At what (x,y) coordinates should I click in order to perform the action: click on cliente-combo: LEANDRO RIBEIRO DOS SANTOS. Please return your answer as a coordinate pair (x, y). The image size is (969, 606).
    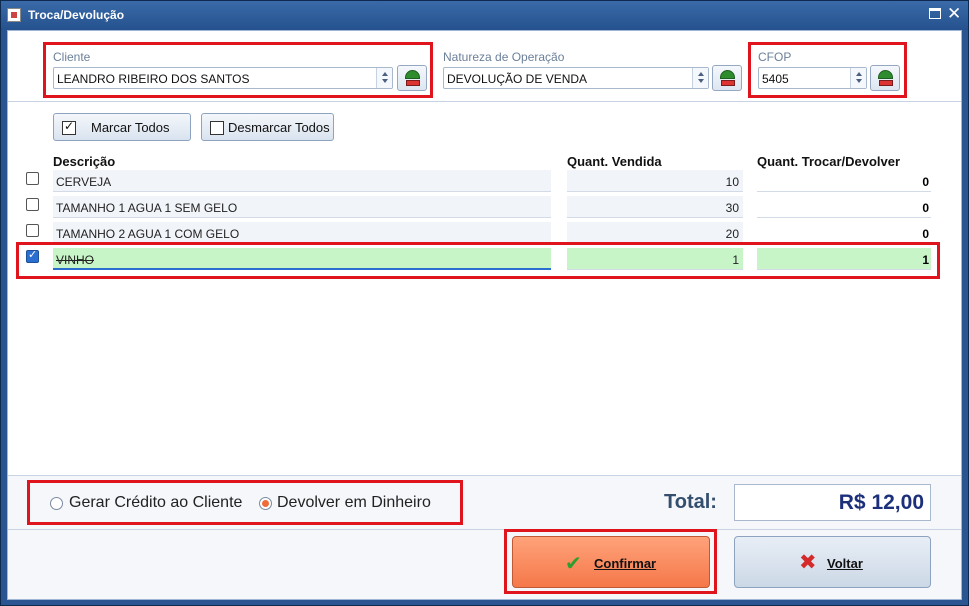
    Looking at the image, I should click on (223, 78).